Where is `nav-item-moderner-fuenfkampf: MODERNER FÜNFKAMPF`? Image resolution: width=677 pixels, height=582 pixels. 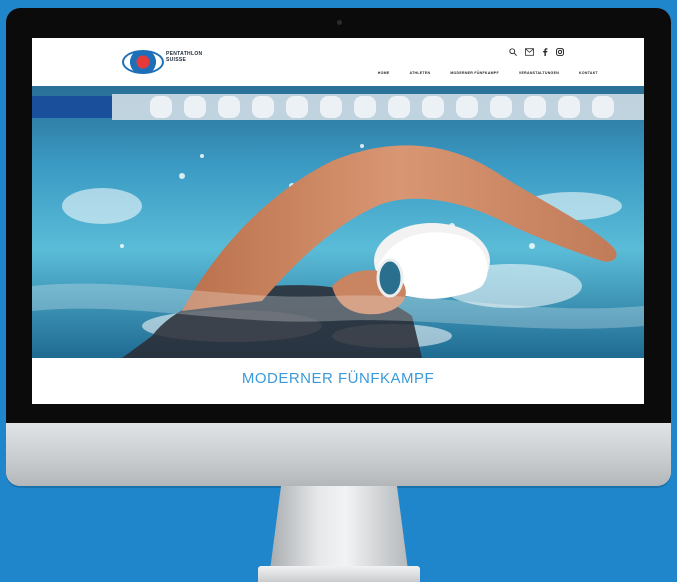 nav-item-moderner-fuenfkampf: MODERNER FÜNFKAMPF is located at coordinates (474, 73).